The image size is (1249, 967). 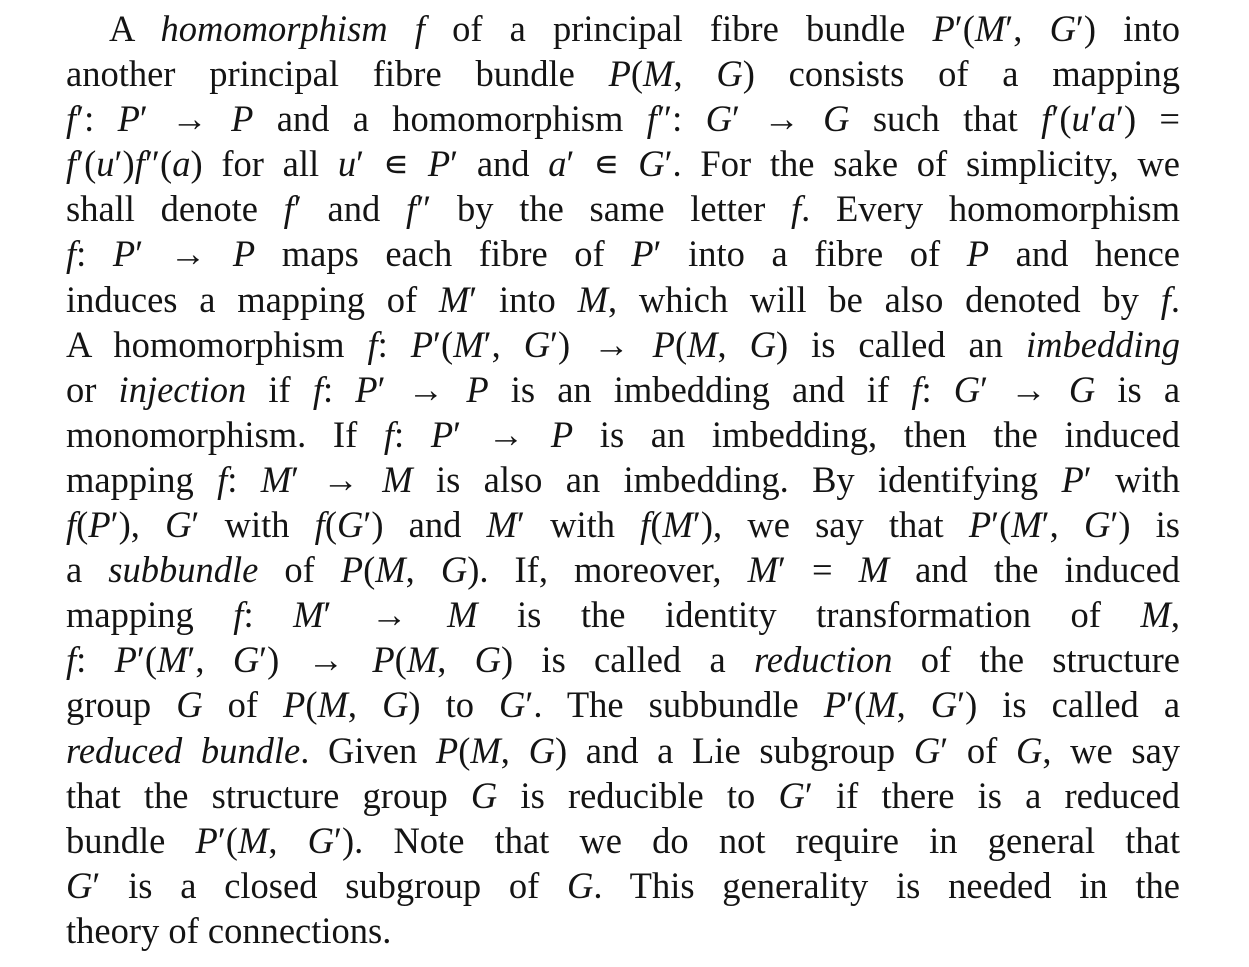 I want to click on text-line: theory of connections., so click(x=229, y=930).